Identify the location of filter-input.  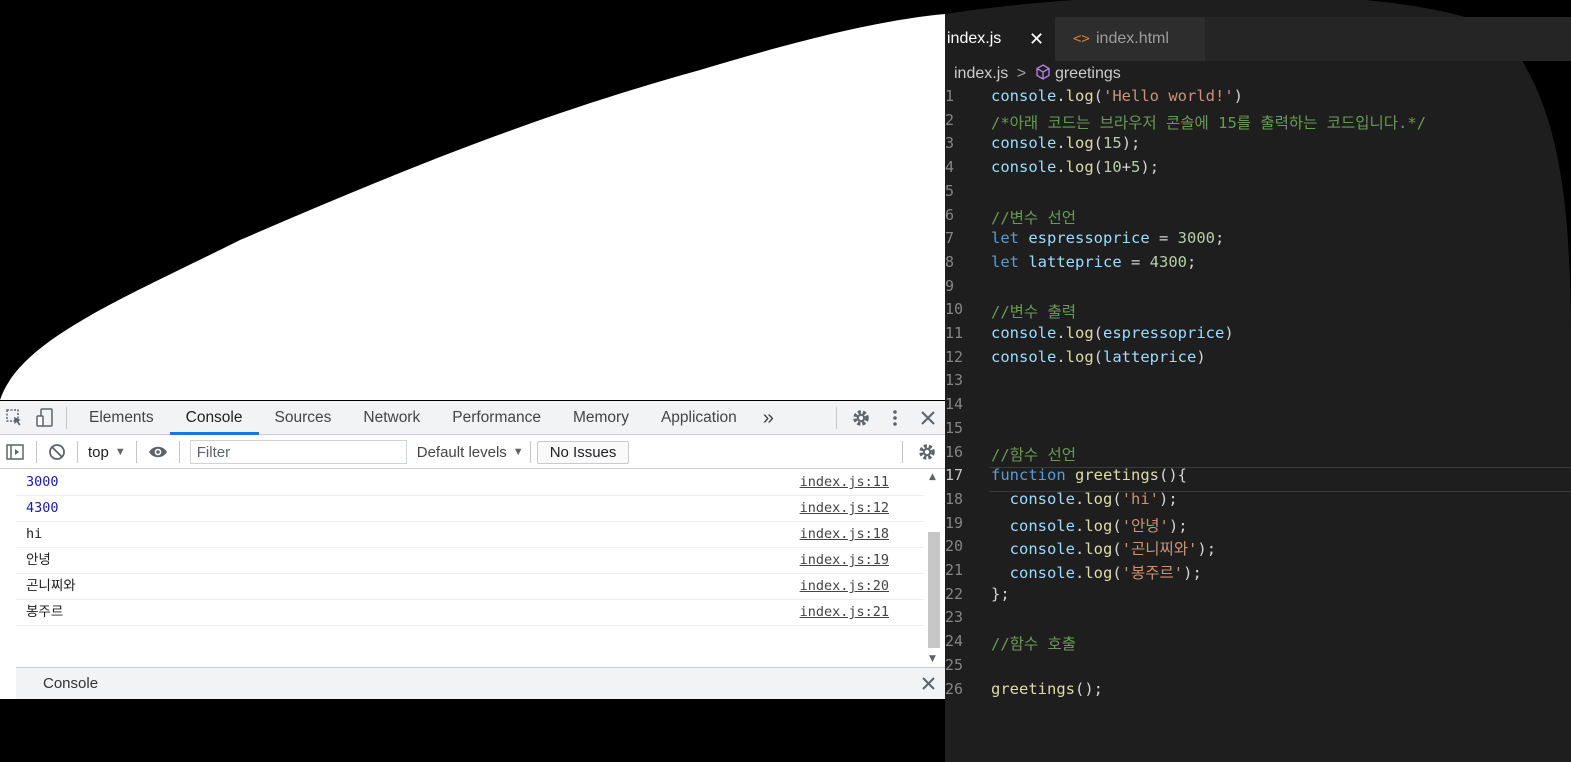
(298, 452).